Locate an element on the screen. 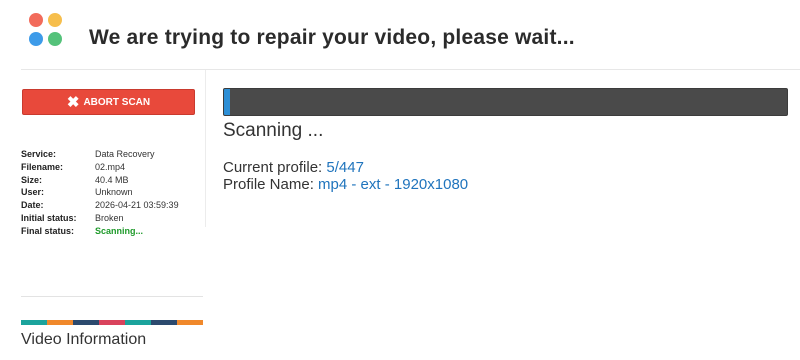 Image resolution: width=800 pixels, height=360 pixels. info-row-date: Date: 2026-04-21 03:59:39 is located at coordinates (100, 205).